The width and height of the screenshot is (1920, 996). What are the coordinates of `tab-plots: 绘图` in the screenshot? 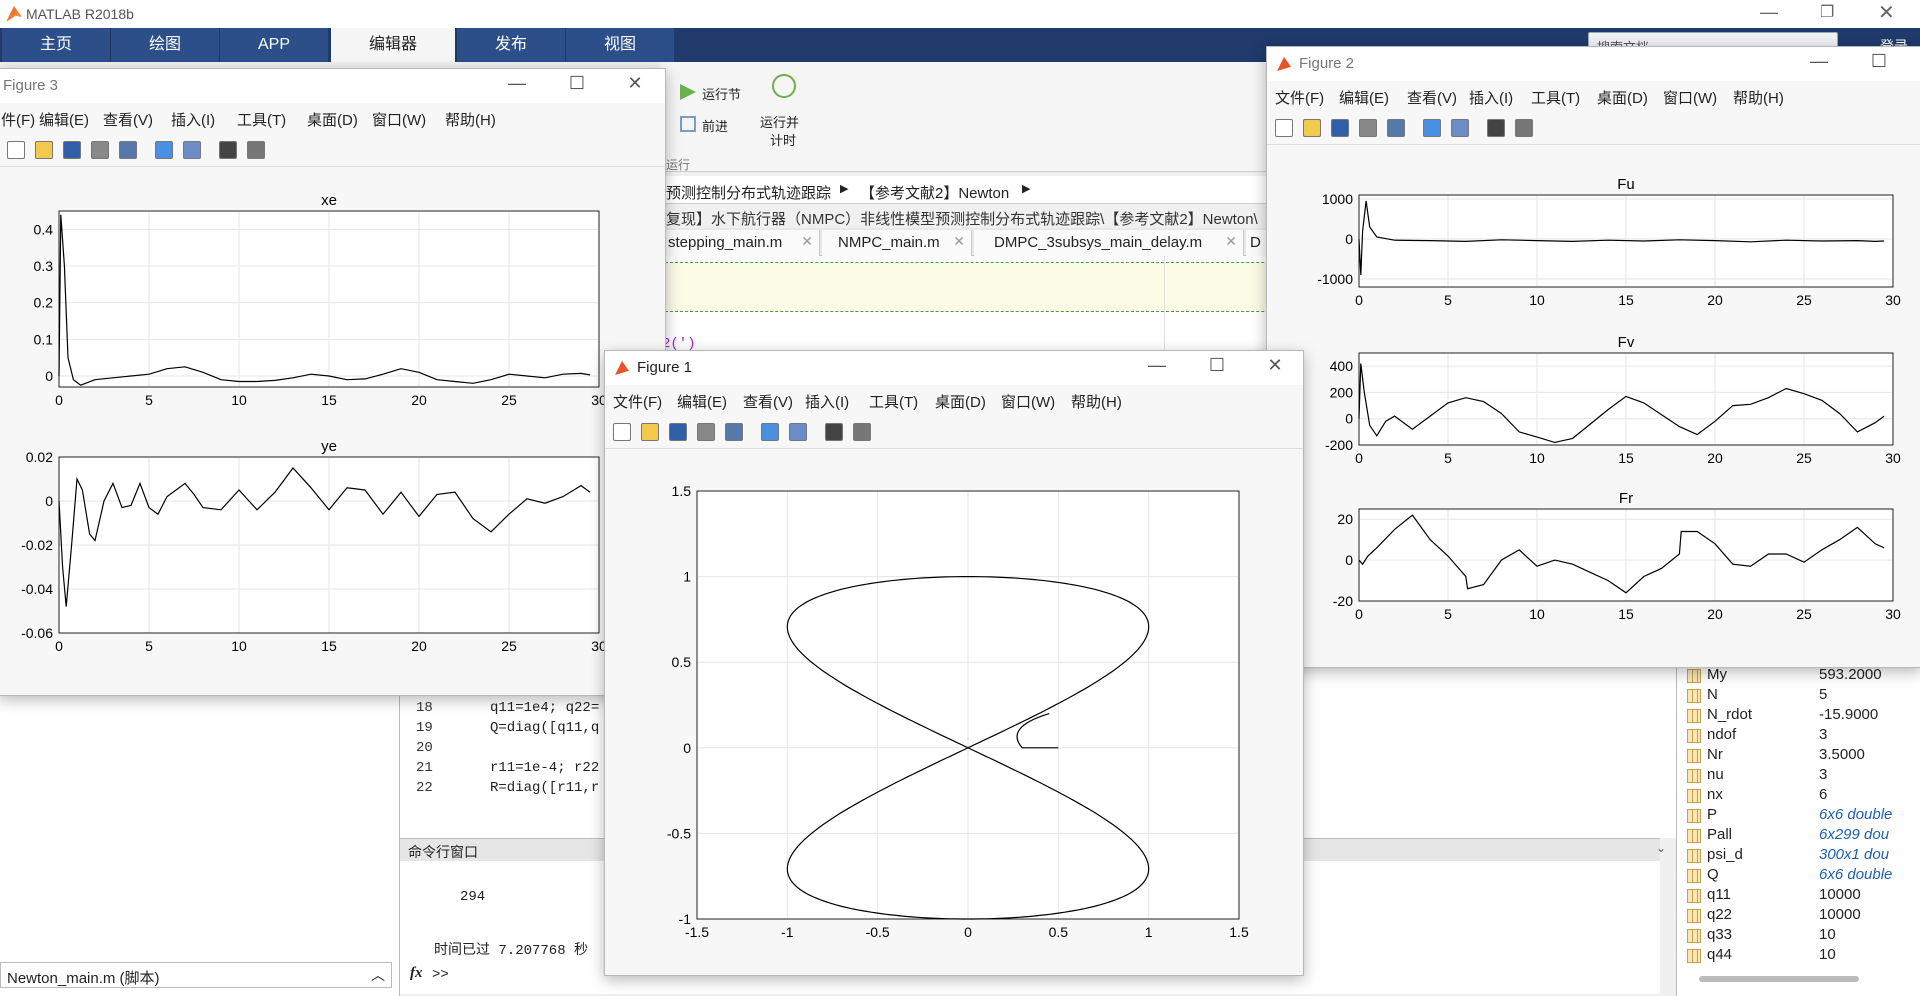 It's located at (165, 45).